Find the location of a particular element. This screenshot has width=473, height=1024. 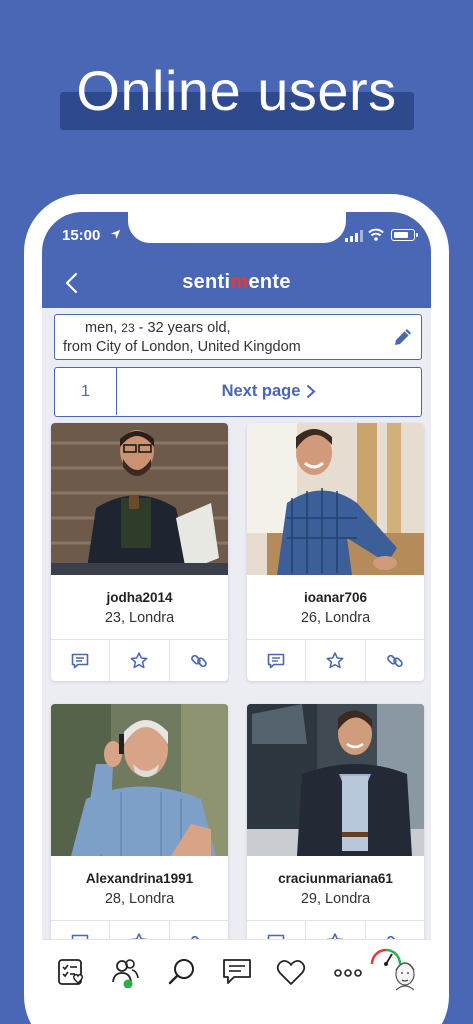

user-age-city: 28, Londra is located at coordinates (139, 899).